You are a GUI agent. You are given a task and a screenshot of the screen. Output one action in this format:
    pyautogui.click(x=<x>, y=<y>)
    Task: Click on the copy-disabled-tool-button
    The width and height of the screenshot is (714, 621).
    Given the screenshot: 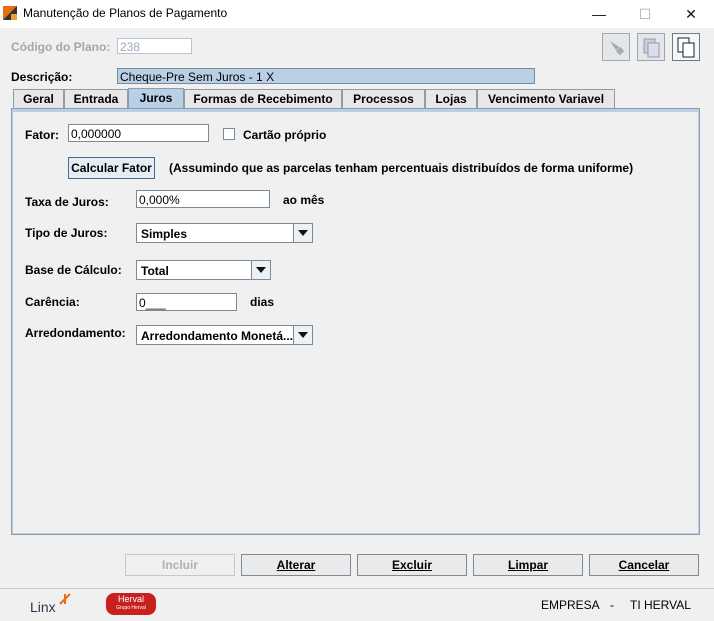 What is the action you would take?
    pyautogui.click(x=651, y=47)
    